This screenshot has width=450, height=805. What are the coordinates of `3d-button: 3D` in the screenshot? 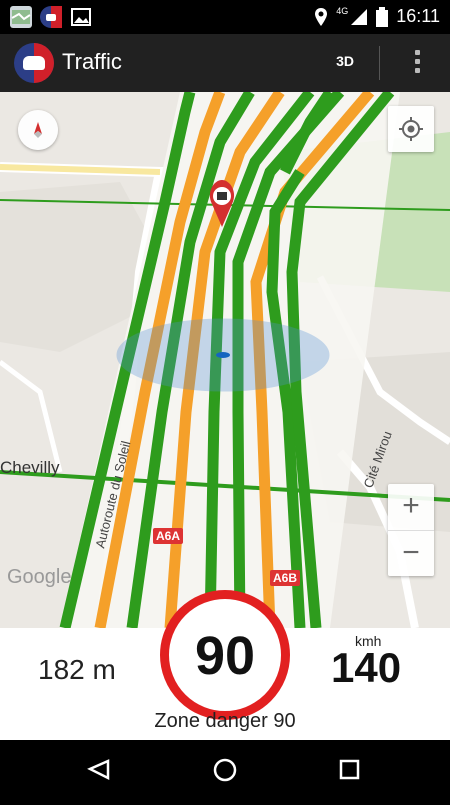 It's located at (345, 61).